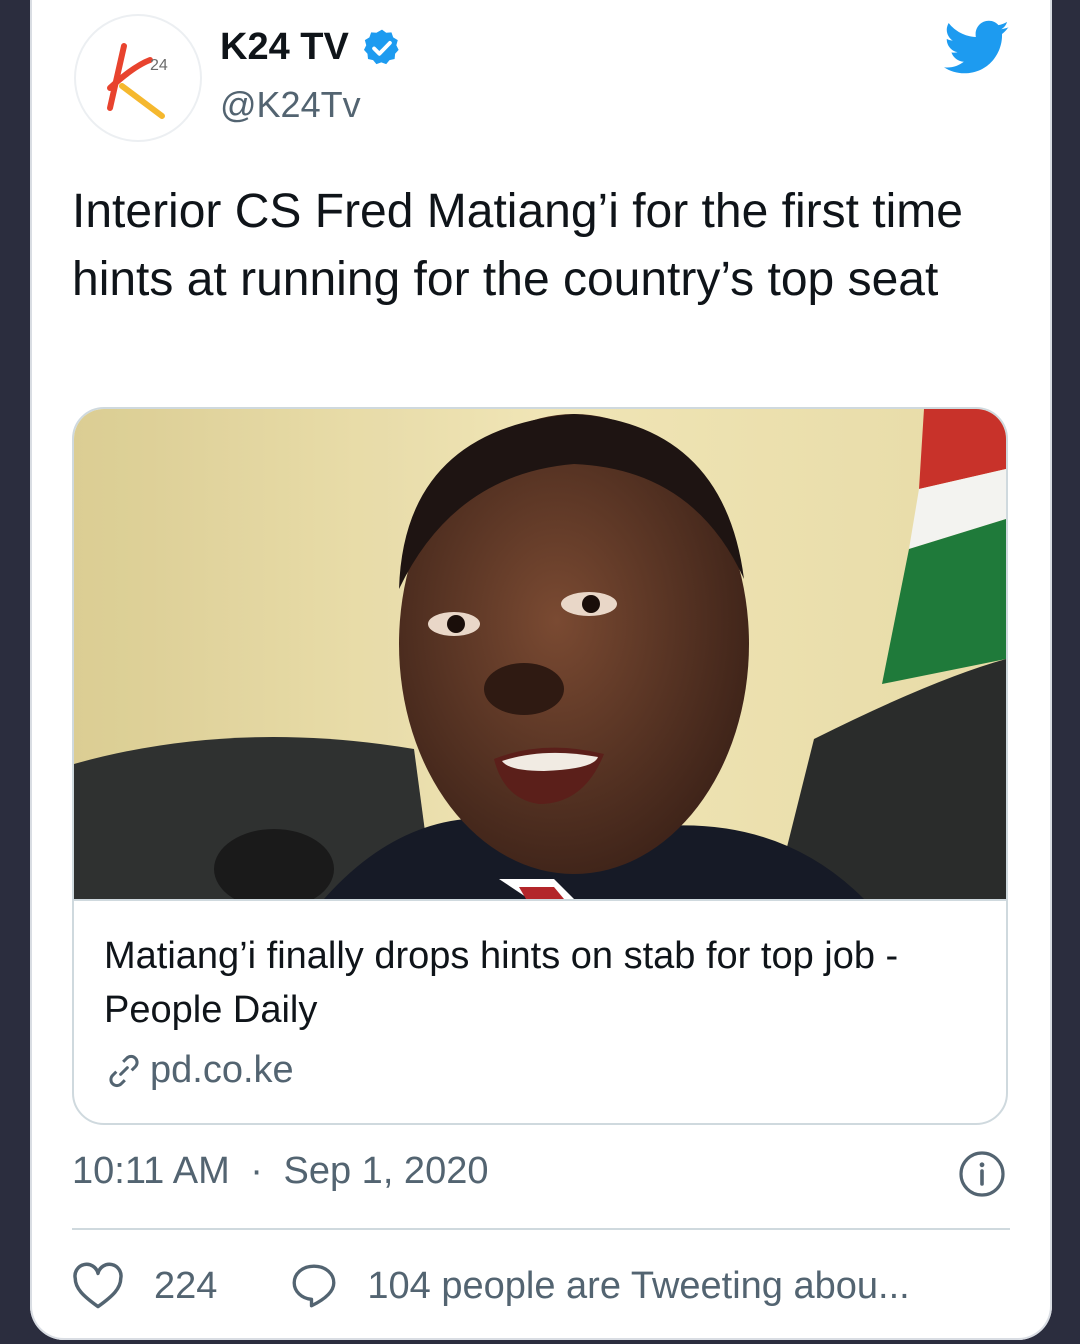 The height and width of the screenshot is (1344, 1080). What do you see at coordinates (977, 48) in the screenshot?
I see `twitter-bird-icon` at bounding box center [977, 48].